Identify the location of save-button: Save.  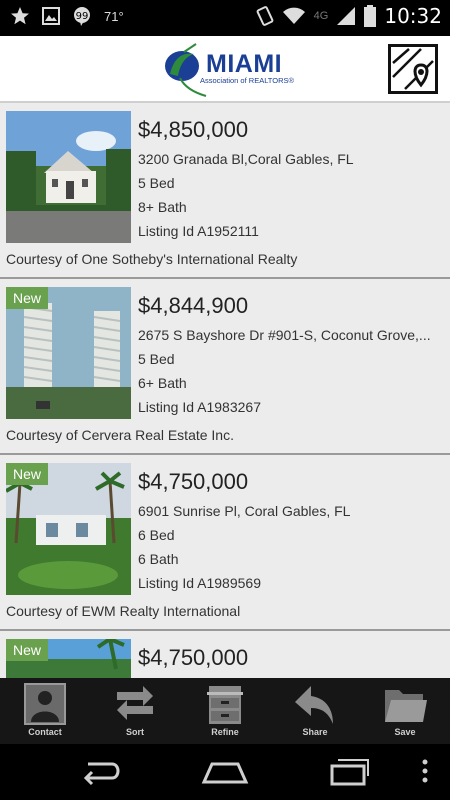
(405, 711).